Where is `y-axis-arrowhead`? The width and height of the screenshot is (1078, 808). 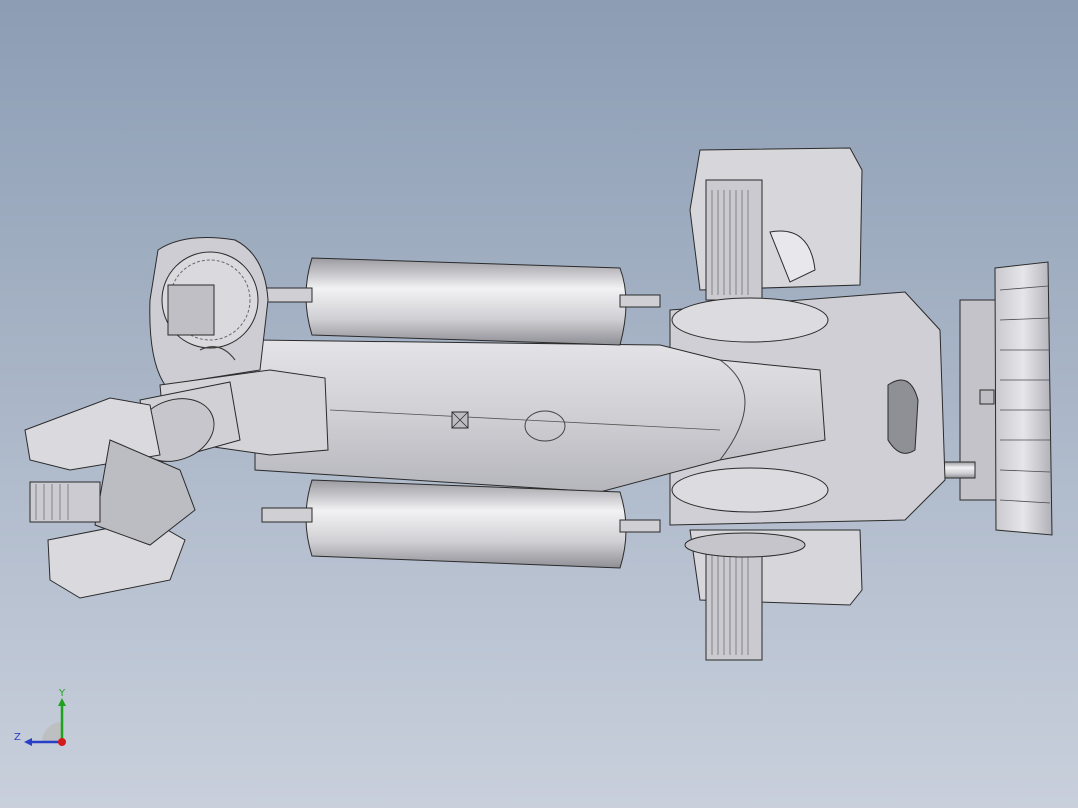 y-axis-arrowhead is located at coordinates (62, 702).